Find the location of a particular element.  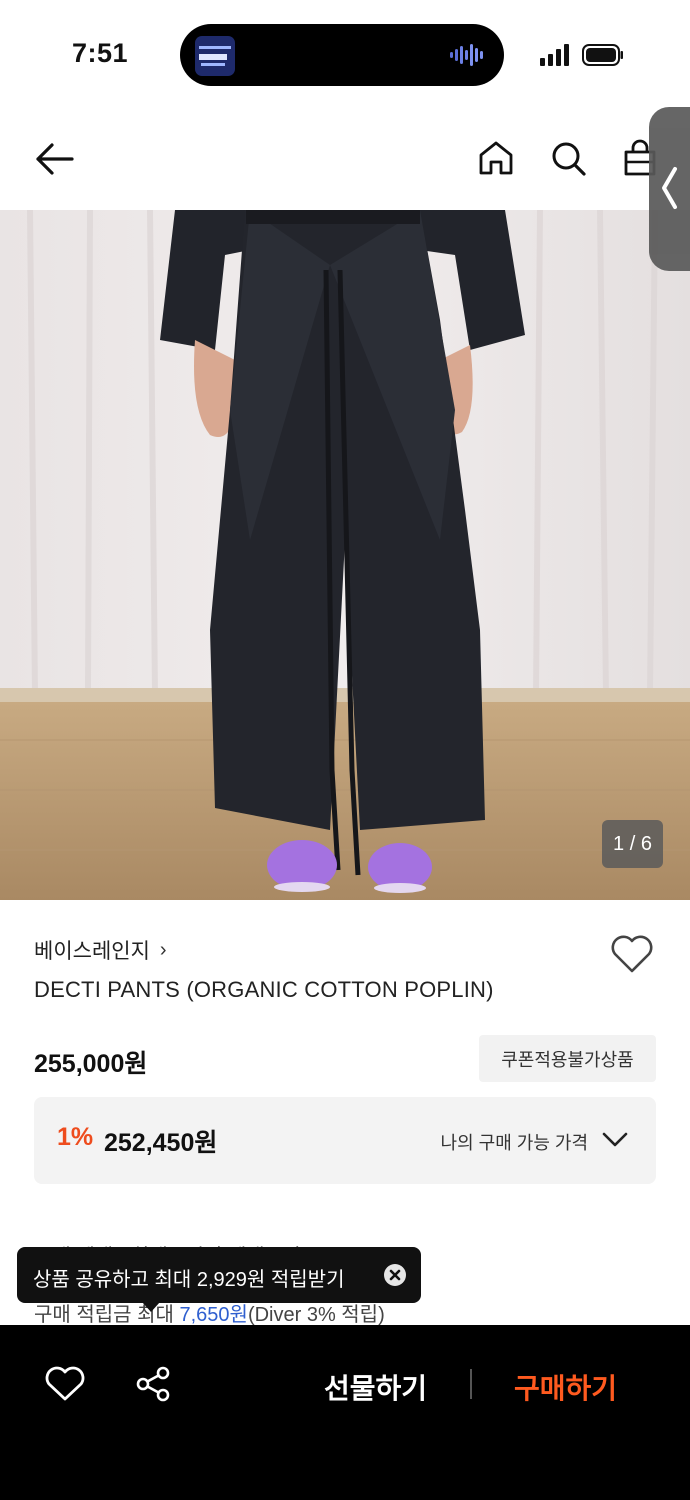

coupon-unavailable-badge: 쿠폰적용불가상품 is located at coordinates (567, 1058).